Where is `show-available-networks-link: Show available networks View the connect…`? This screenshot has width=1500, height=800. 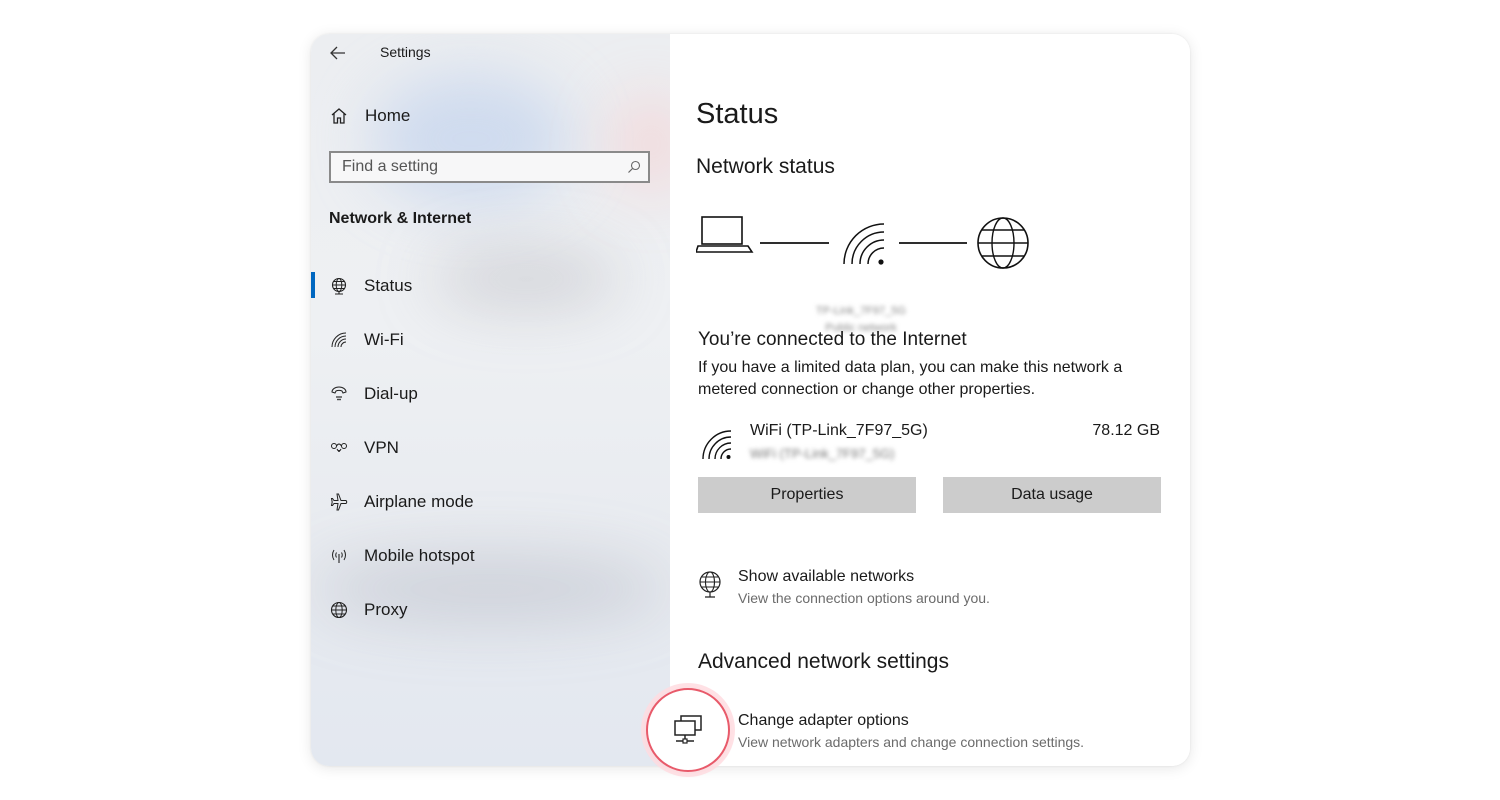
show-available-networks-link: Show available networks View the connect… is located at coordinates (896, 590).